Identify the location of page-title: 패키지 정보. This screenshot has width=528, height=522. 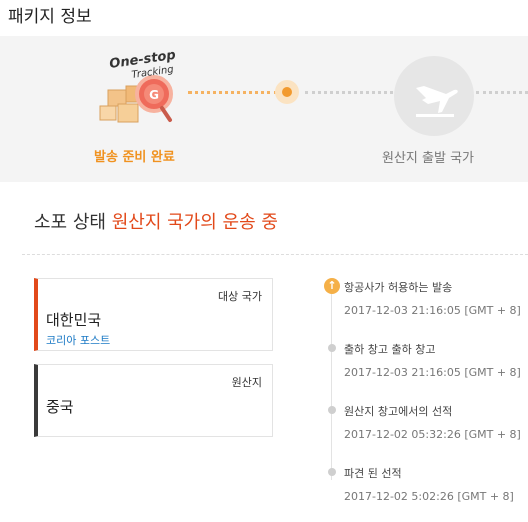
(50, 17).